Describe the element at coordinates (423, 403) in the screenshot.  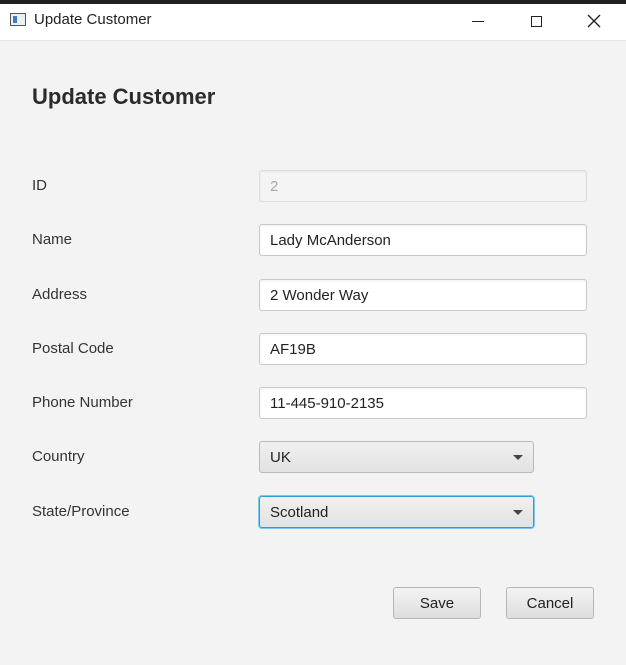
I see `phone-field: 11-445-910-2135` at that location.